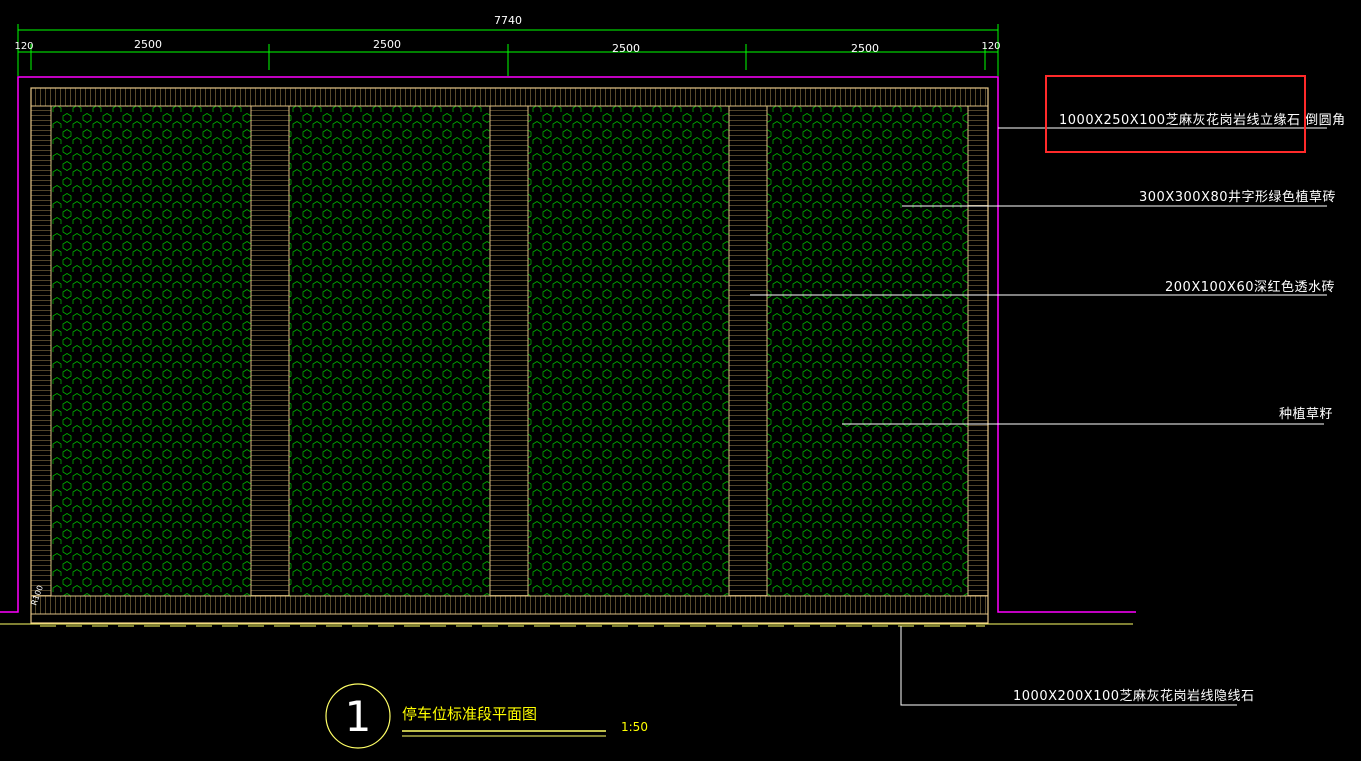  Describe the element at coordinates (508, 20) in the screenshot. I see `overall-dimension: 7740` at that location.